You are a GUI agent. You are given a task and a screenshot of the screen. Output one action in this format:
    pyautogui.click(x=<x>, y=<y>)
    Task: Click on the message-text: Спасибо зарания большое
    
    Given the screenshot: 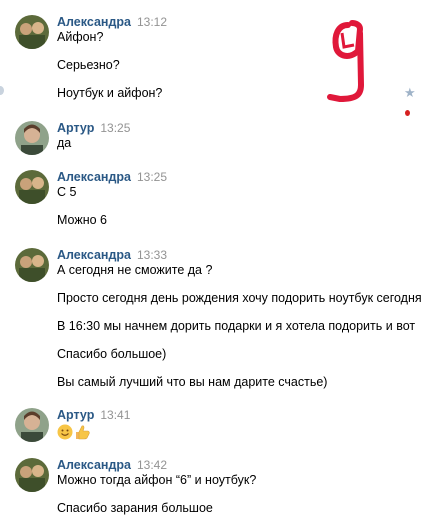 What is the action you would take?
    pyautogui.click(x=135, y=508)
    